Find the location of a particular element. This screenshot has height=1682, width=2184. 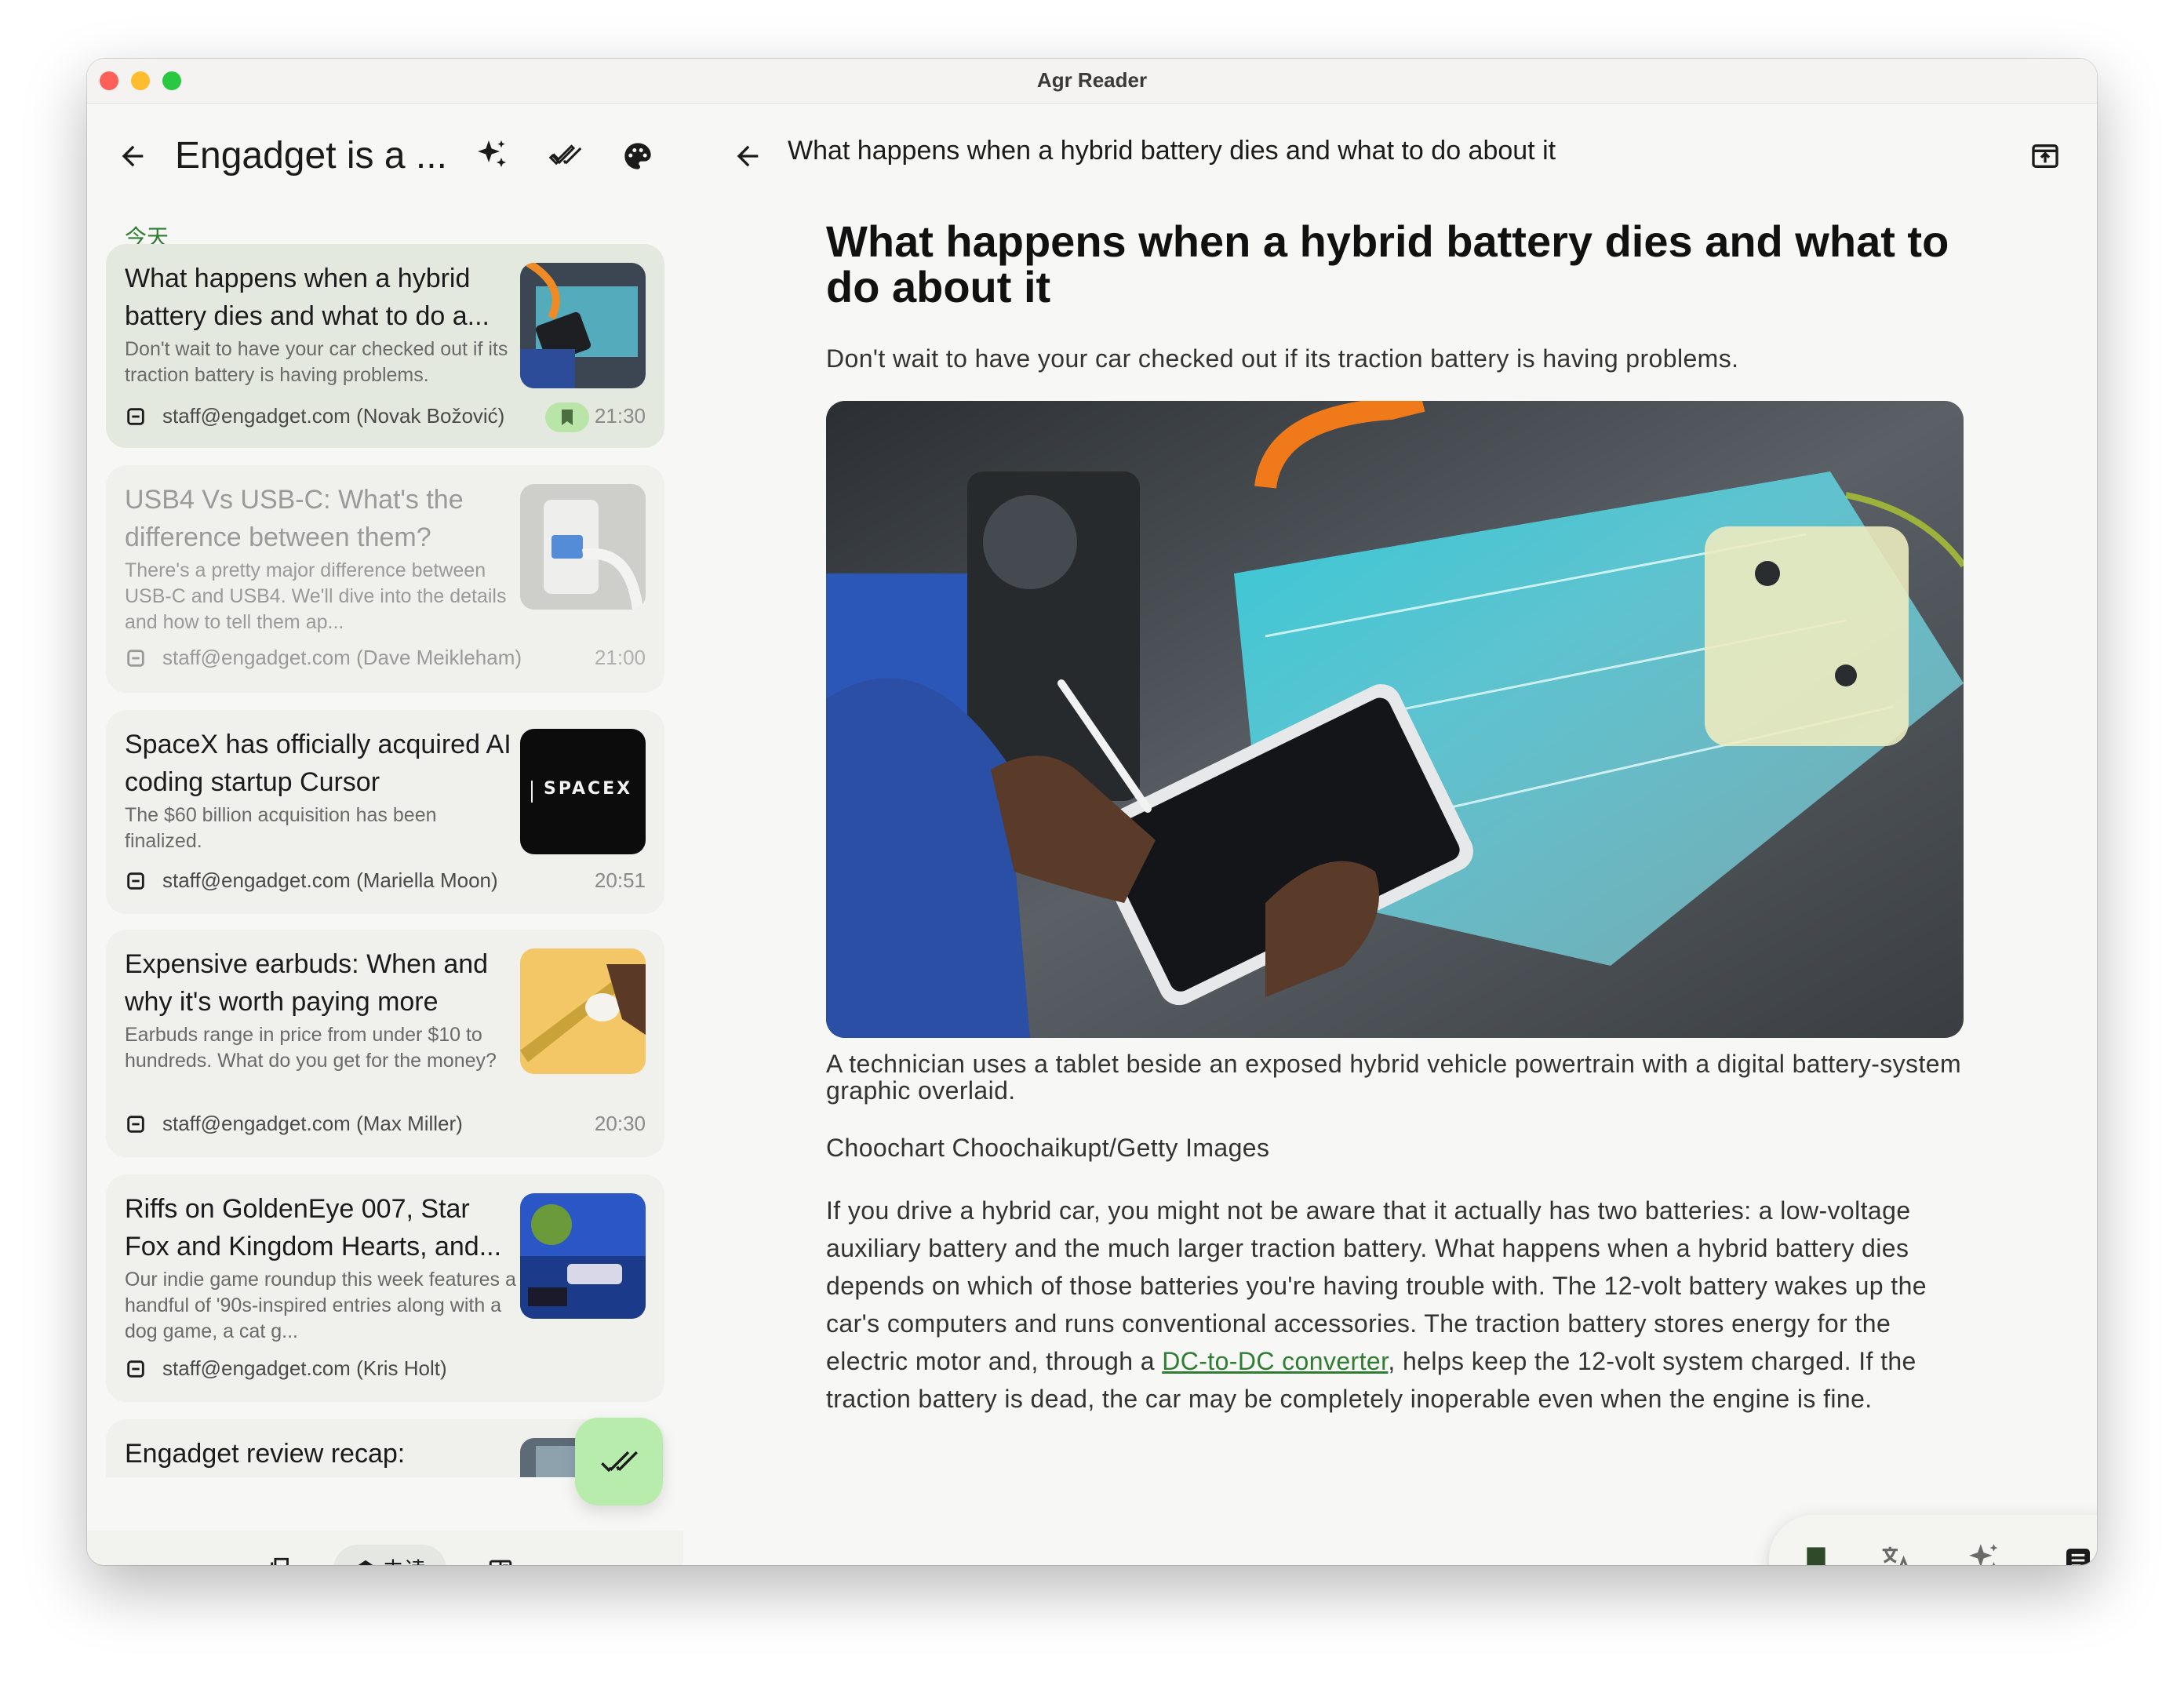

split-view-icon is located at coordinates (500, 1562).